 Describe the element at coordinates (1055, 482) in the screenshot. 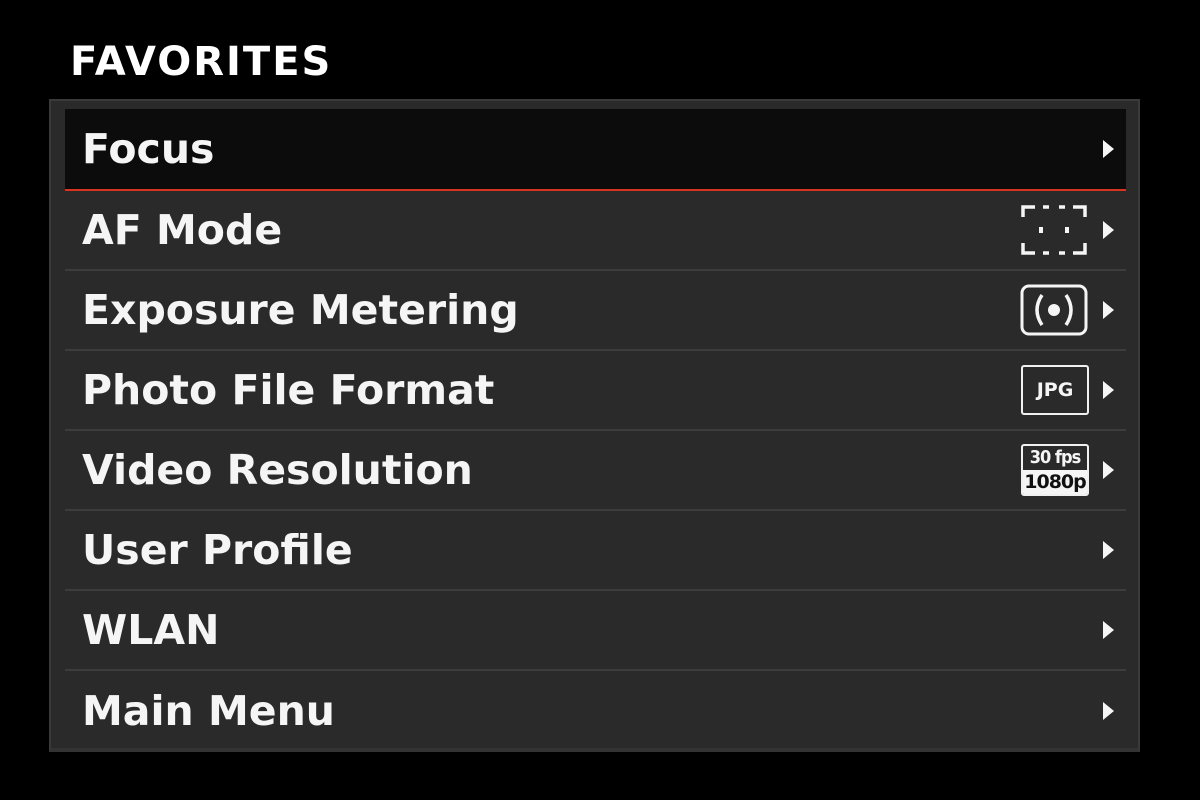

I see `resolution-label: 1080p` at that location.